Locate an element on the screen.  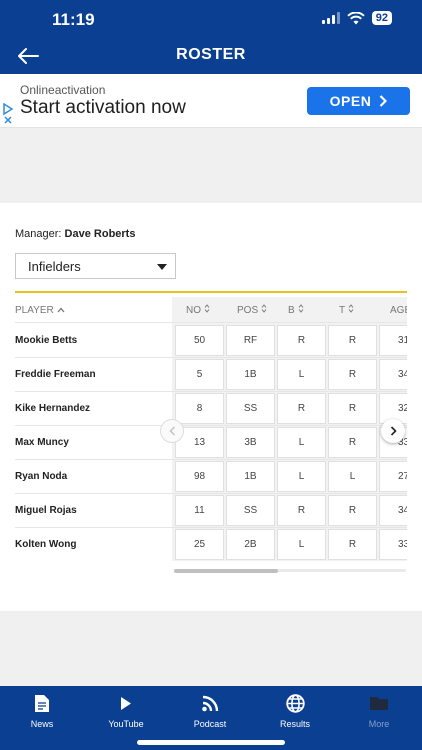
table-row: Freddie Freeman 5 1B L R 34 is located at coordinates (211, 375).